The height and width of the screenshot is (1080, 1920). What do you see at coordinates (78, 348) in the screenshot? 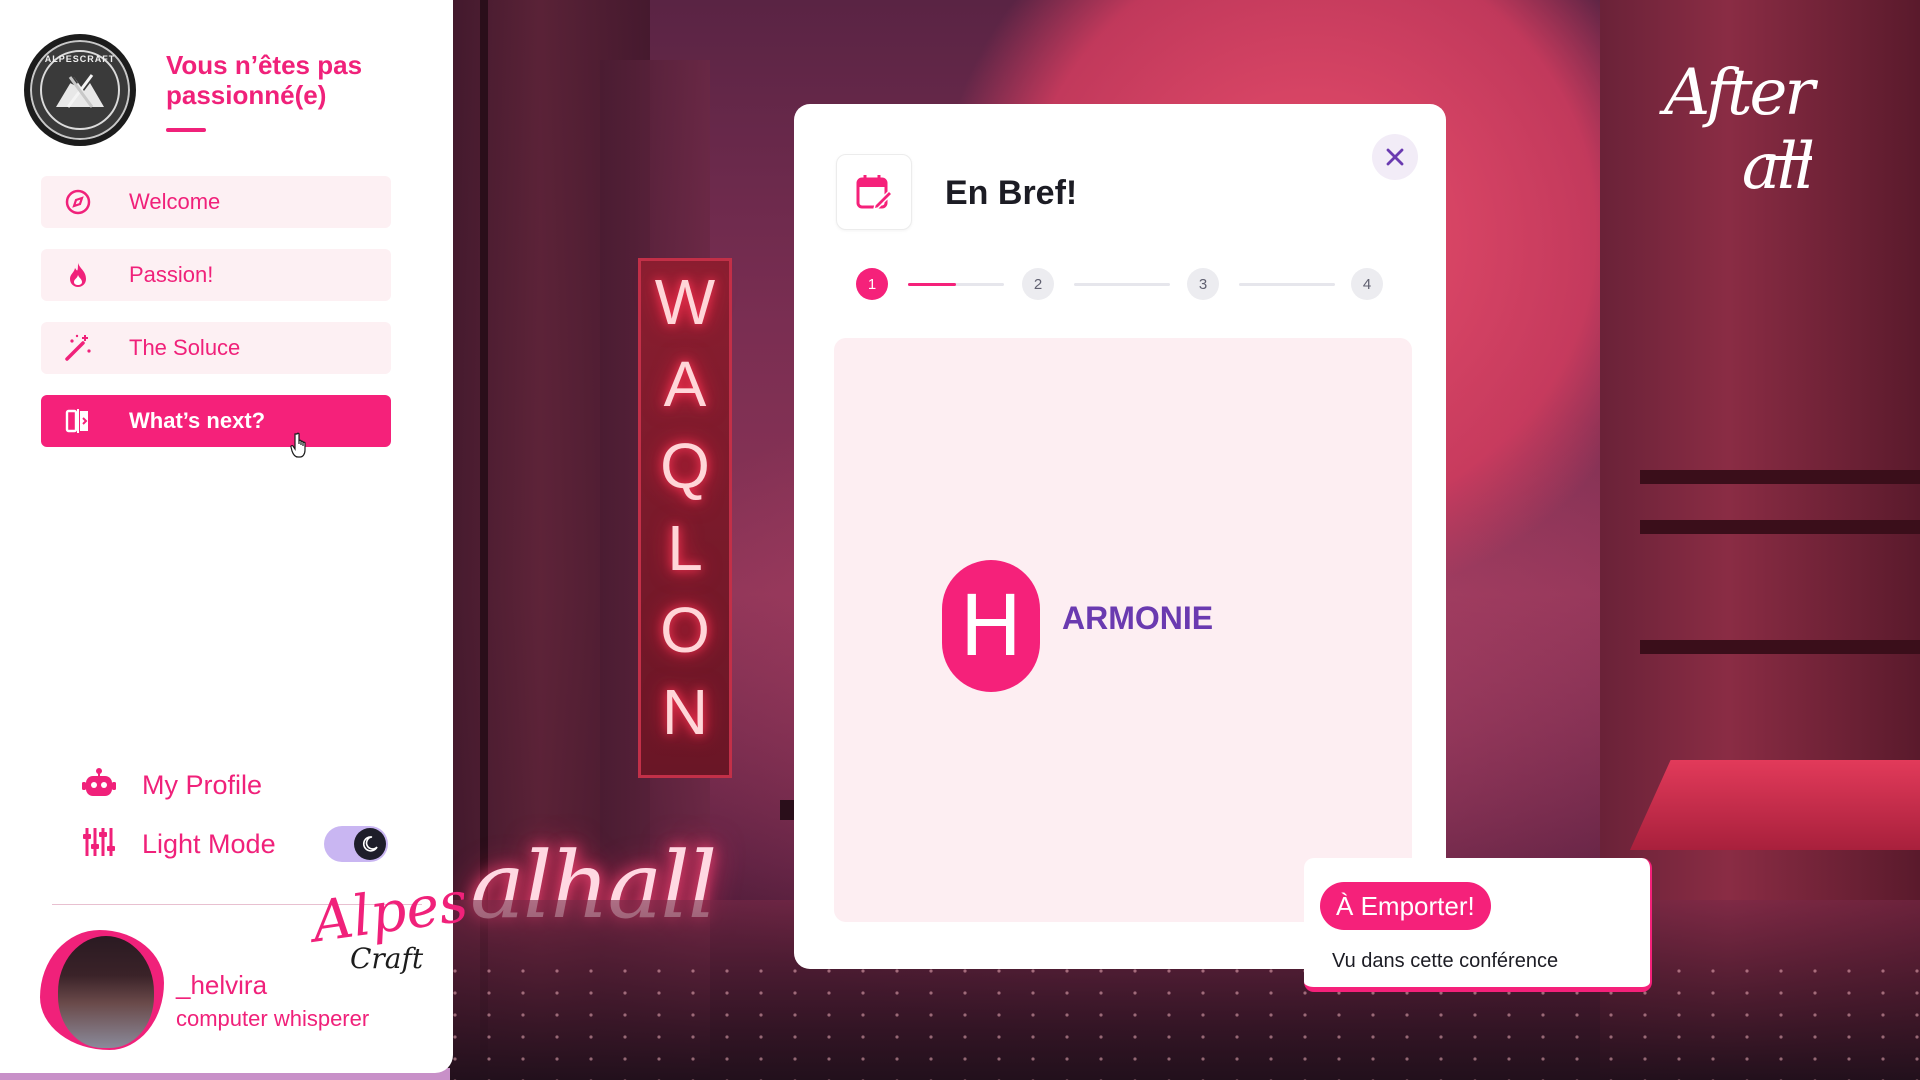
I see `magic-wand-icon` at bounding box center [78, 348].